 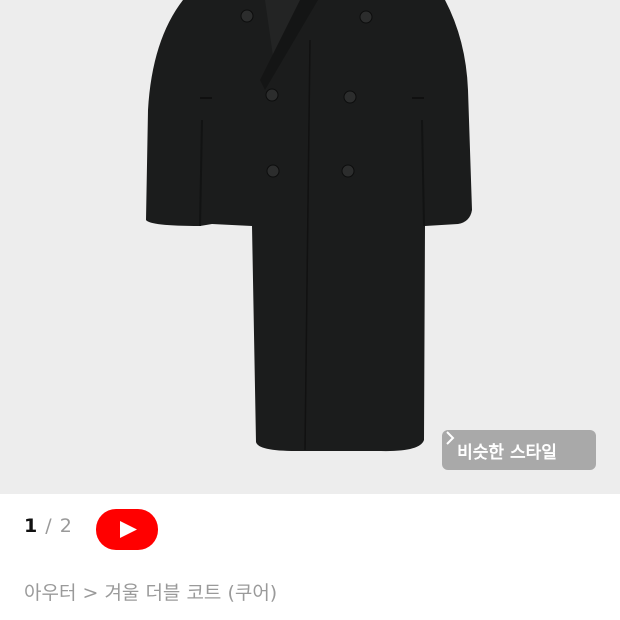 I want to click on youtube-play-icon, so click(x=127, y=529).